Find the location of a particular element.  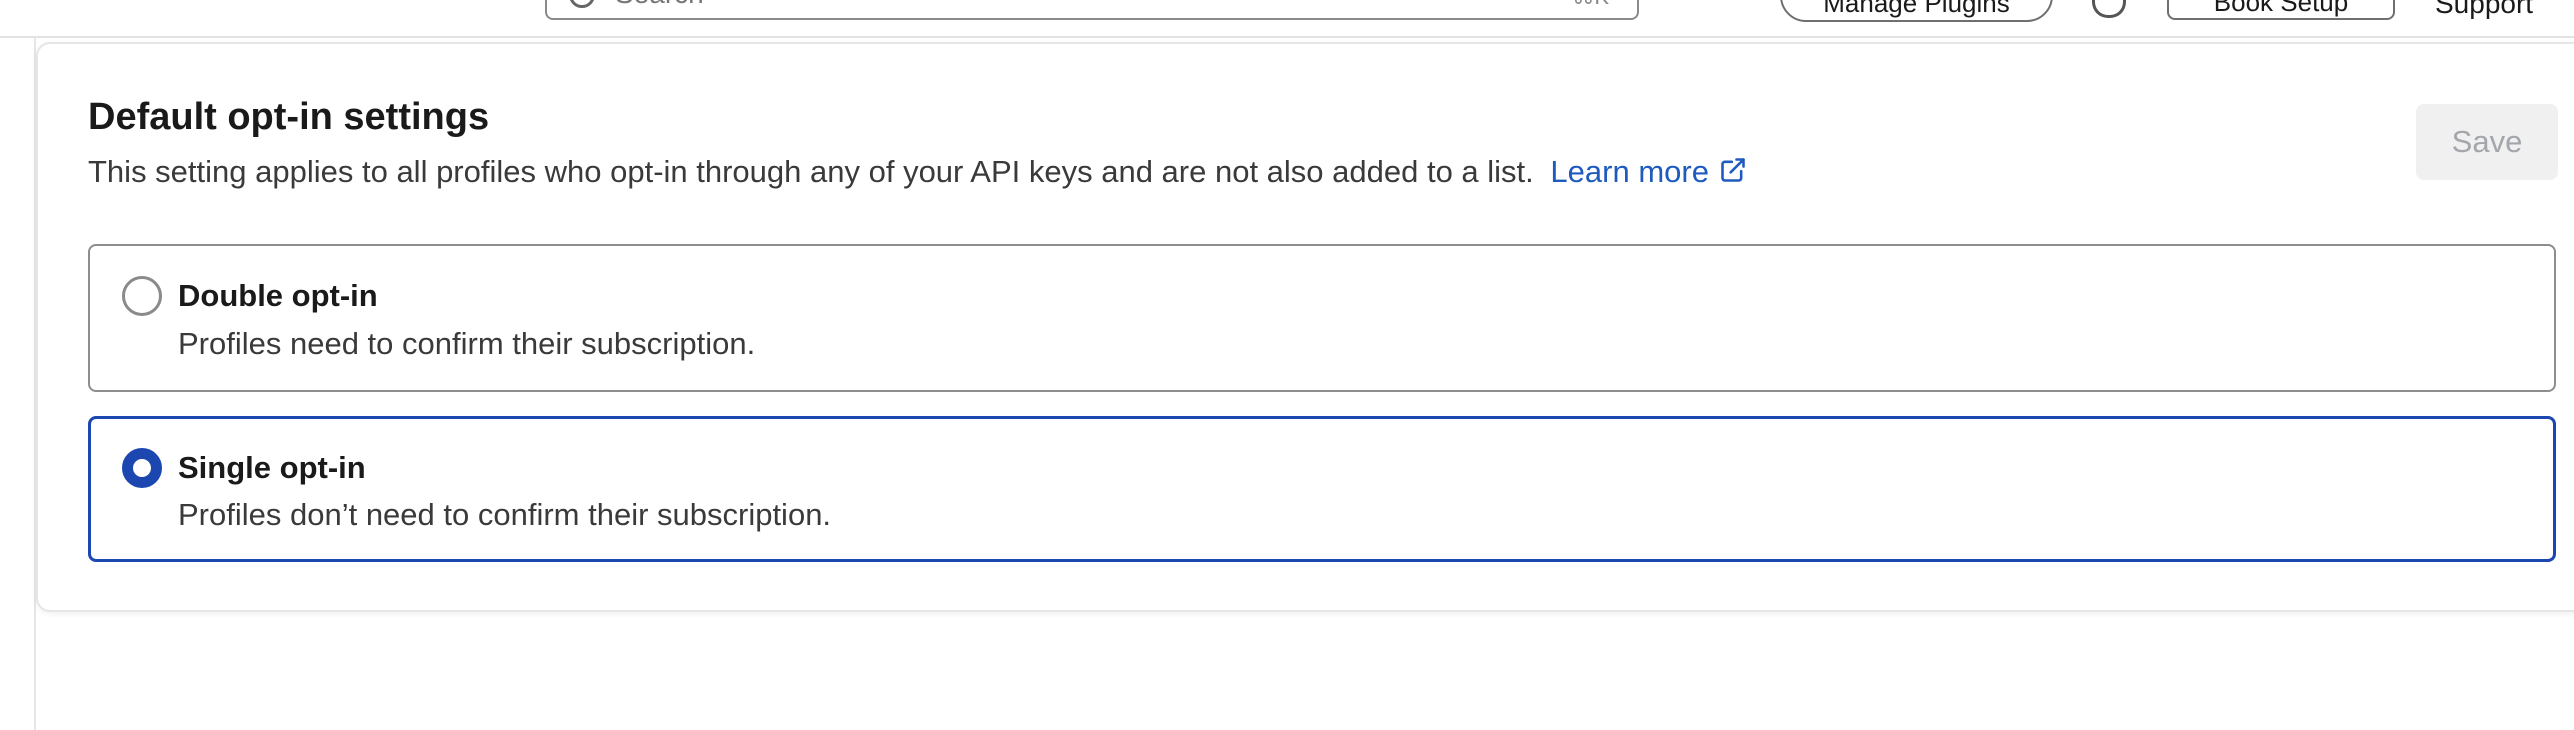

bell-icon is located at coordinates (2109, 9).